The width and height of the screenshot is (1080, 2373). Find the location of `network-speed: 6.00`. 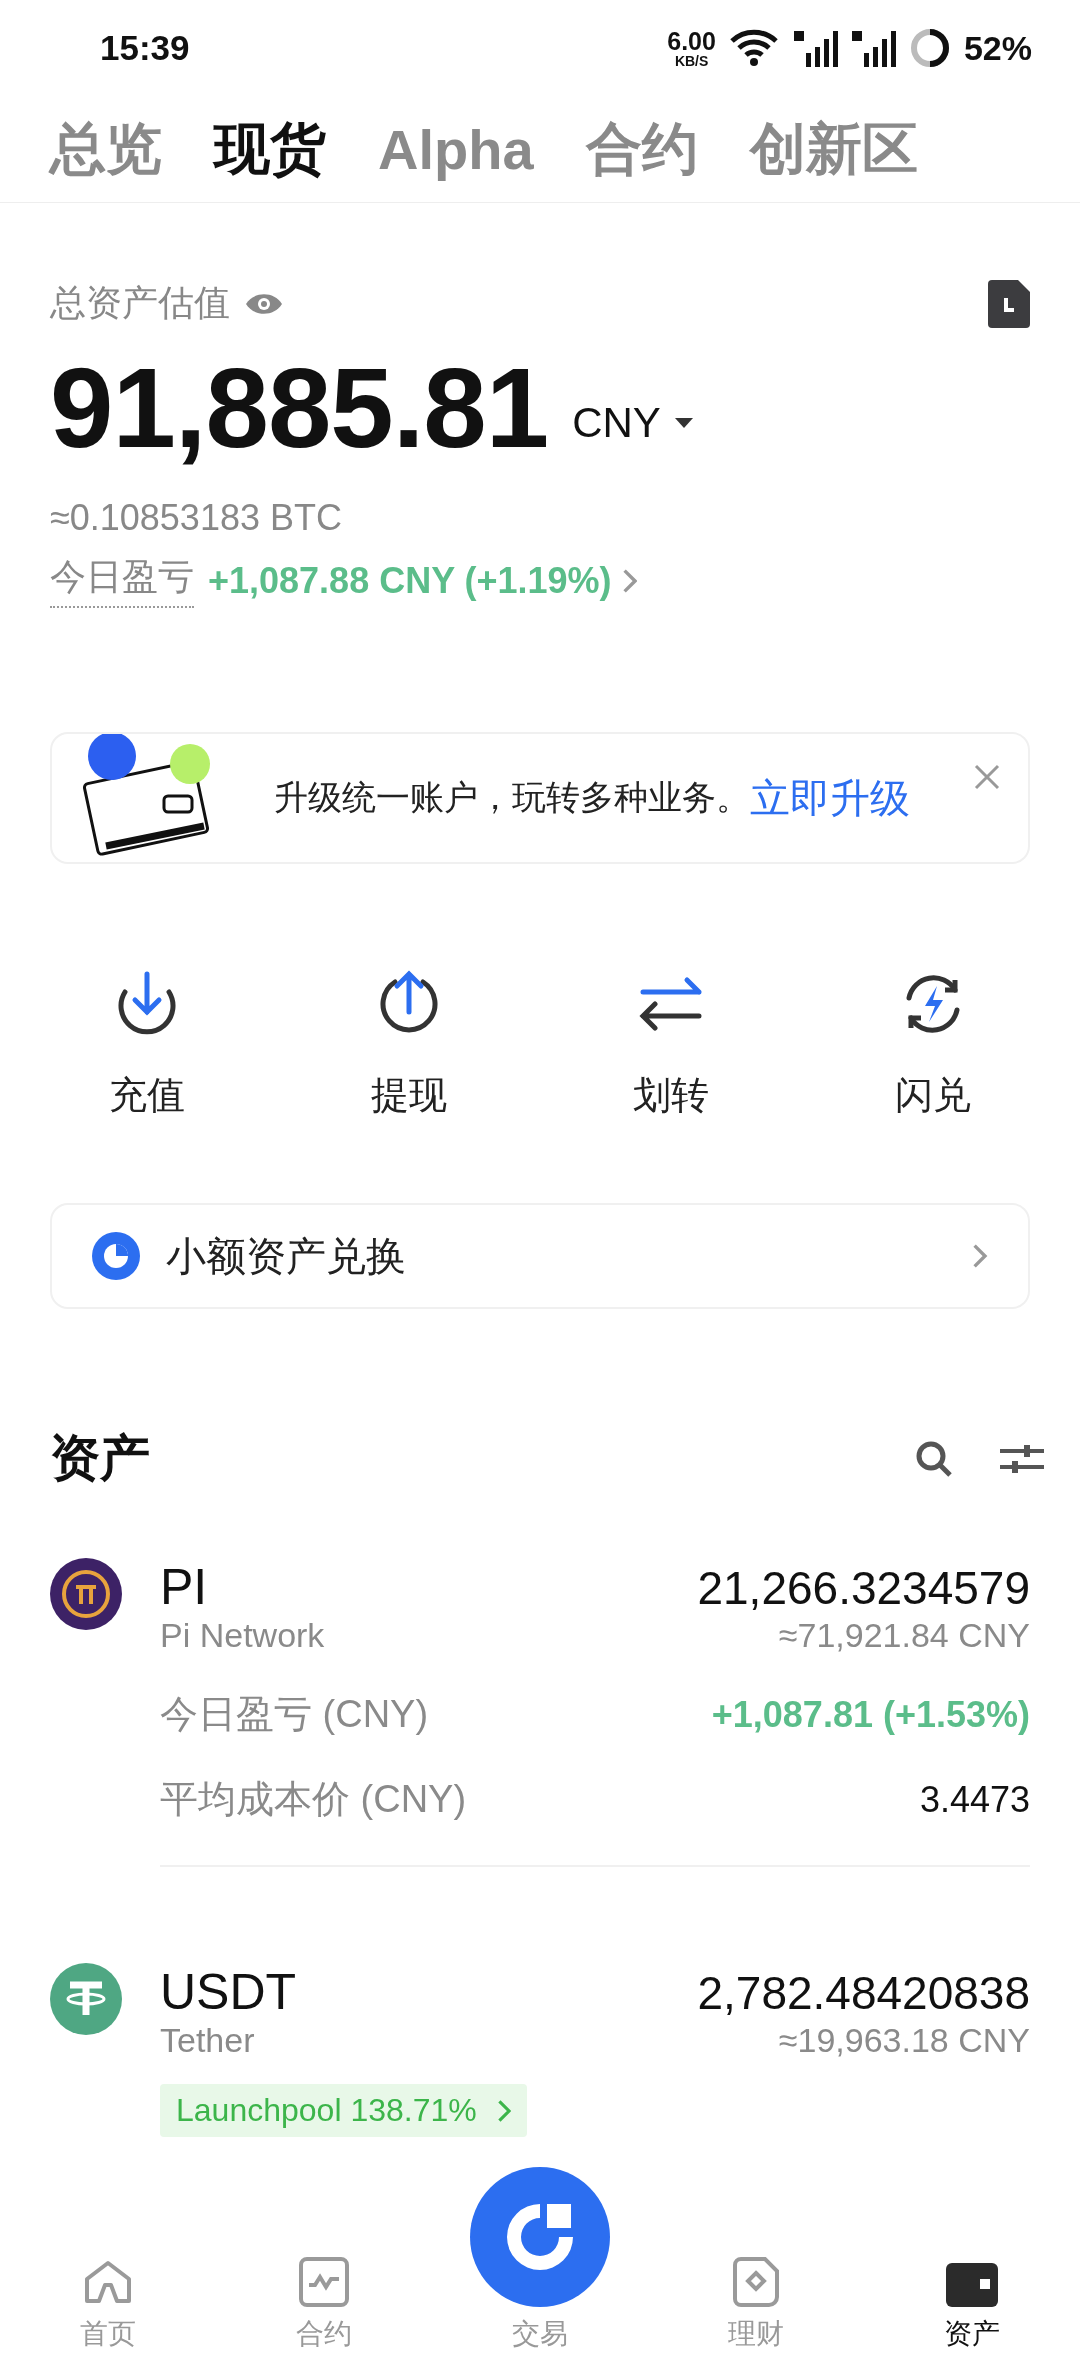

network-speed: 6.00 is located at coordinates (691, 41).